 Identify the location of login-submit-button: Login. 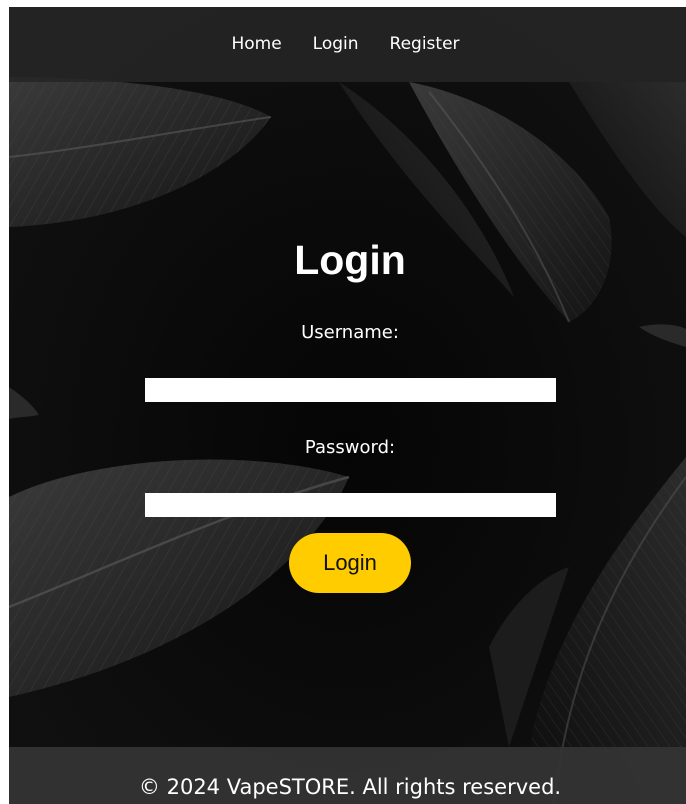
(350, 563).